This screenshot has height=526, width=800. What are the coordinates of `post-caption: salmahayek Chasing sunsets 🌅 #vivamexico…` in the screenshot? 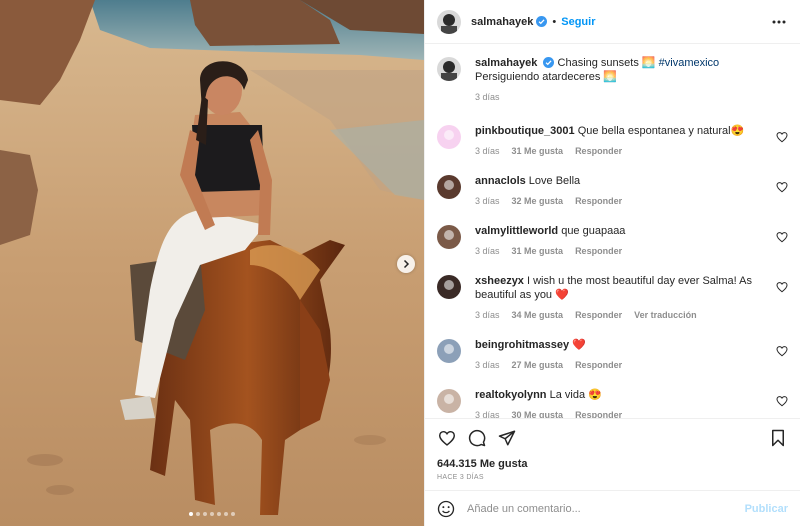 It's located at (612, 80).